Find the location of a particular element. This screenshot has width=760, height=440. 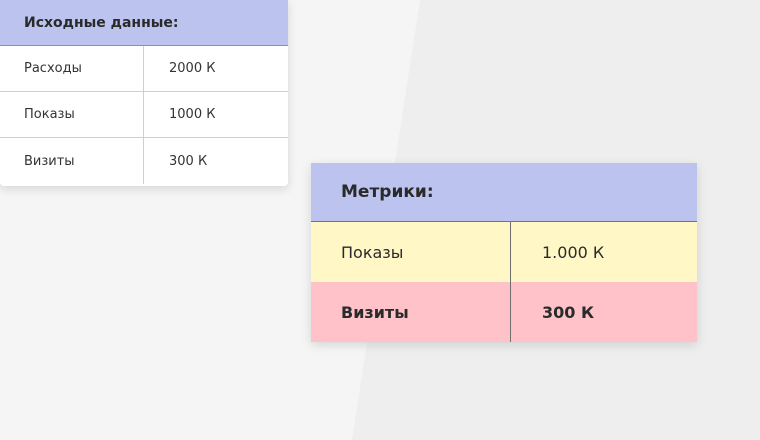

table-row: Расходы 2000 К is located at coordinates (144, 69).